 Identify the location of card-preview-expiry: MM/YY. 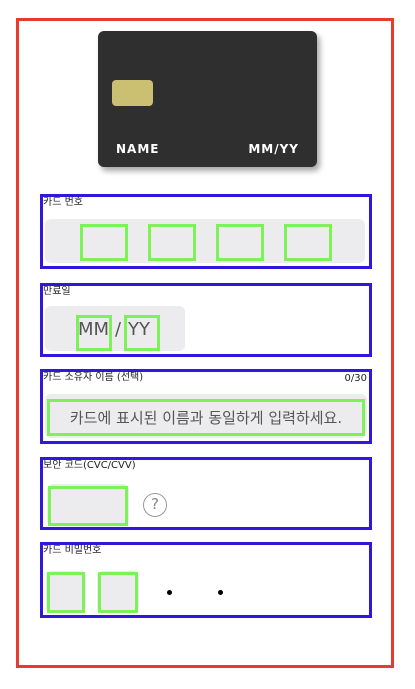
(273, 149).